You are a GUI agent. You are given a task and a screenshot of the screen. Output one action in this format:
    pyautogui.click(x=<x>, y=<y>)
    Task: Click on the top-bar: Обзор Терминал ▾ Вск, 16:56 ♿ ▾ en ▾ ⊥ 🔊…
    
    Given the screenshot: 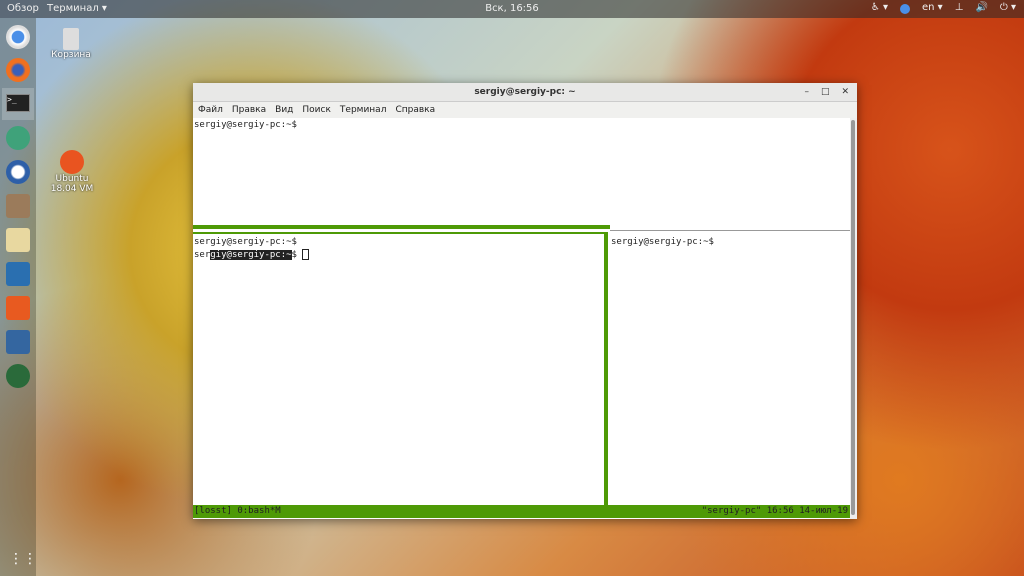 What is the action you would take?
    pyautogui.click(x=512, y=9)
    